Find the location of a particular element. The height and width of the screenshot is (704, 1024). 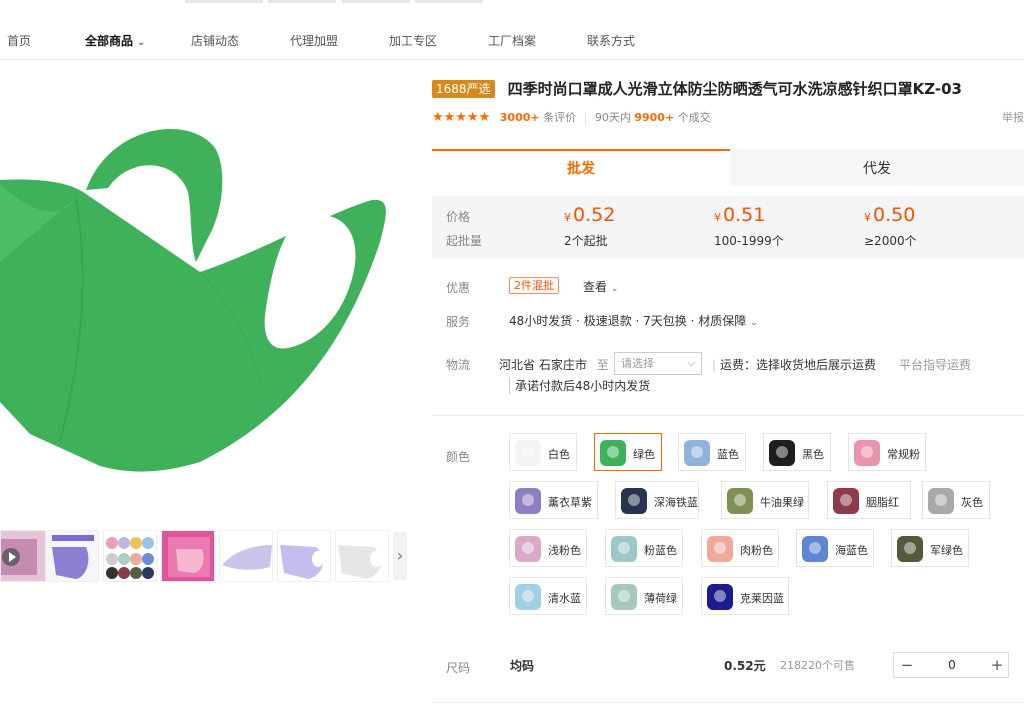

color-option: 胭脂红 is located at coordinates (869, 500).